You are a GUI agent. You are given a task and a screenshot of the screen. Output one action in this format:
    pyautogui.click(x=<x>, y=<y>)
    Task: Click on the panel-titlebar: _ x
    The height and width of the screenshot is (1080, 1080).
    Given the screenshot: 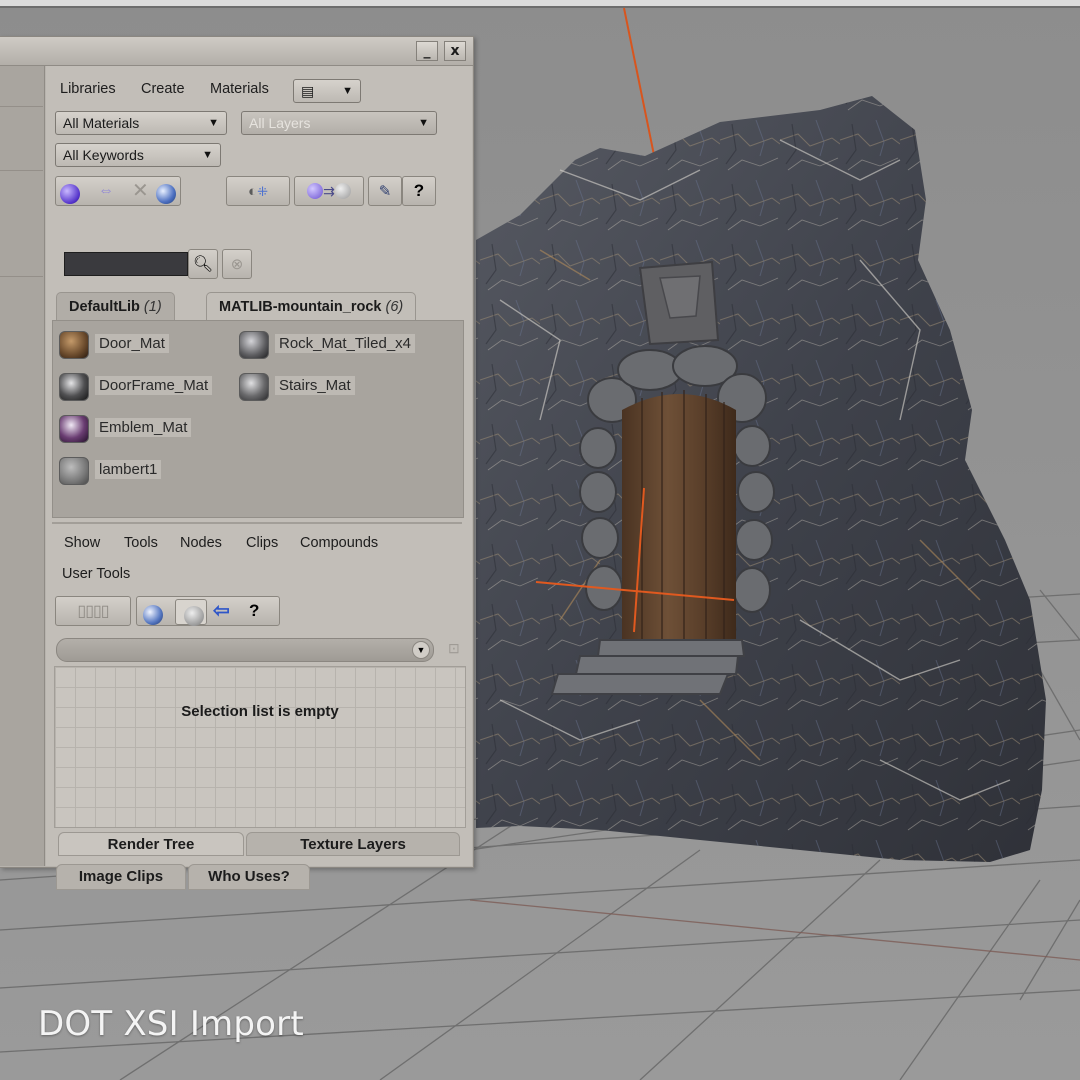 What is the action you would take?
    pyautogui.click(x=236, y=51)
    